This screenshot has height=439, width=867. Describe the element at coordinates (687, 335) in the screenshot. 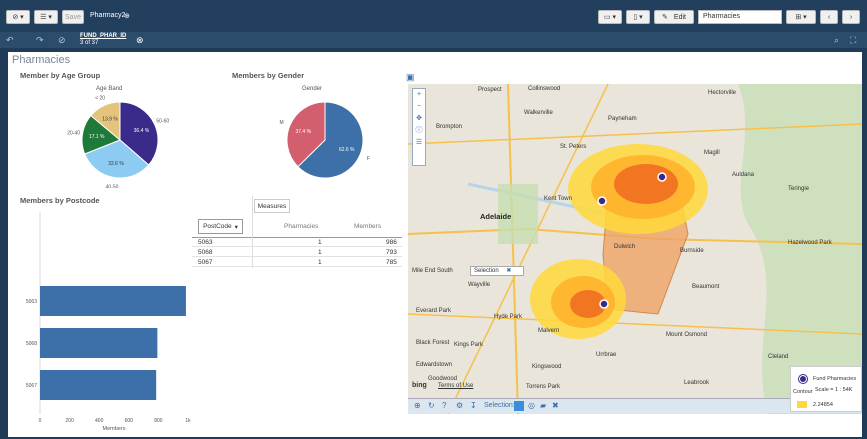

I see `map-label: Mount Osmond` at that location.